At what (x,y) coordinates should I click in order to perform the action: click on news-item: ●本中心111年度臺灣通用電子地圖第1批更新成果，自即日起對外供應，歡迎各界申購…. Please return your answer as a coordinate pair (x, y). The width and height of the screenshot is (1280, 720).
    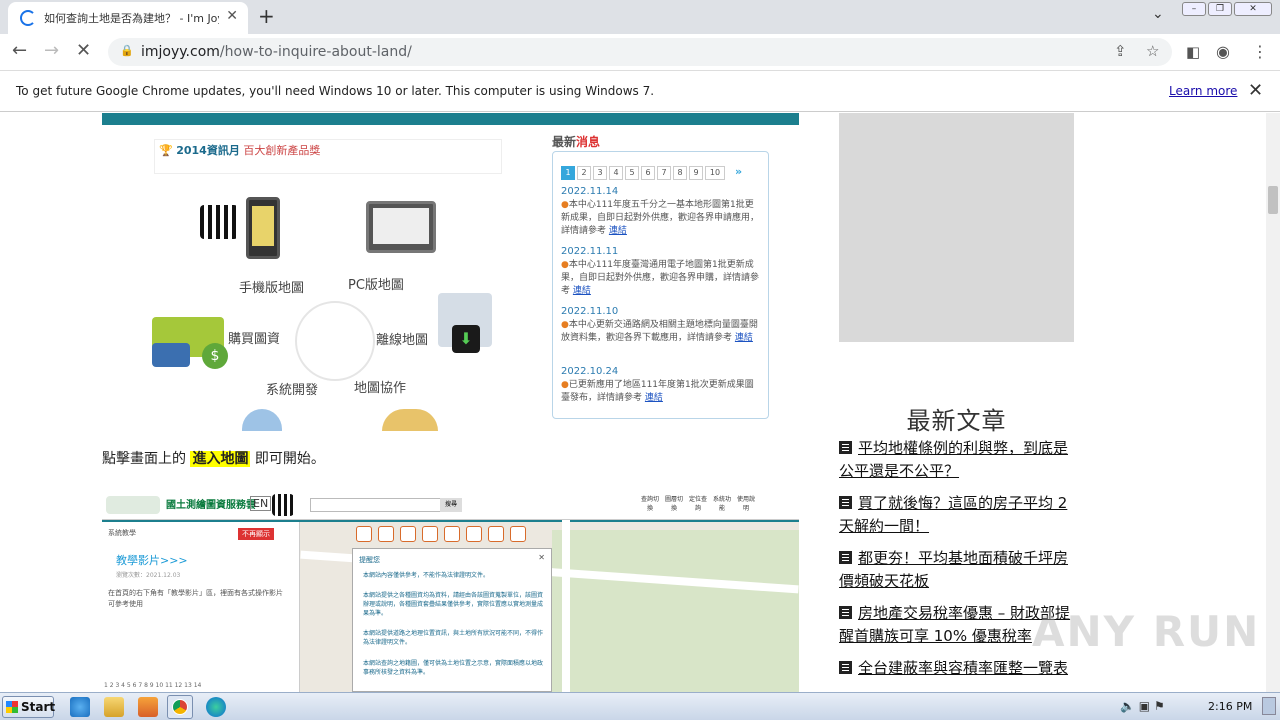
    Looking at the image, I should click on (660, 278).